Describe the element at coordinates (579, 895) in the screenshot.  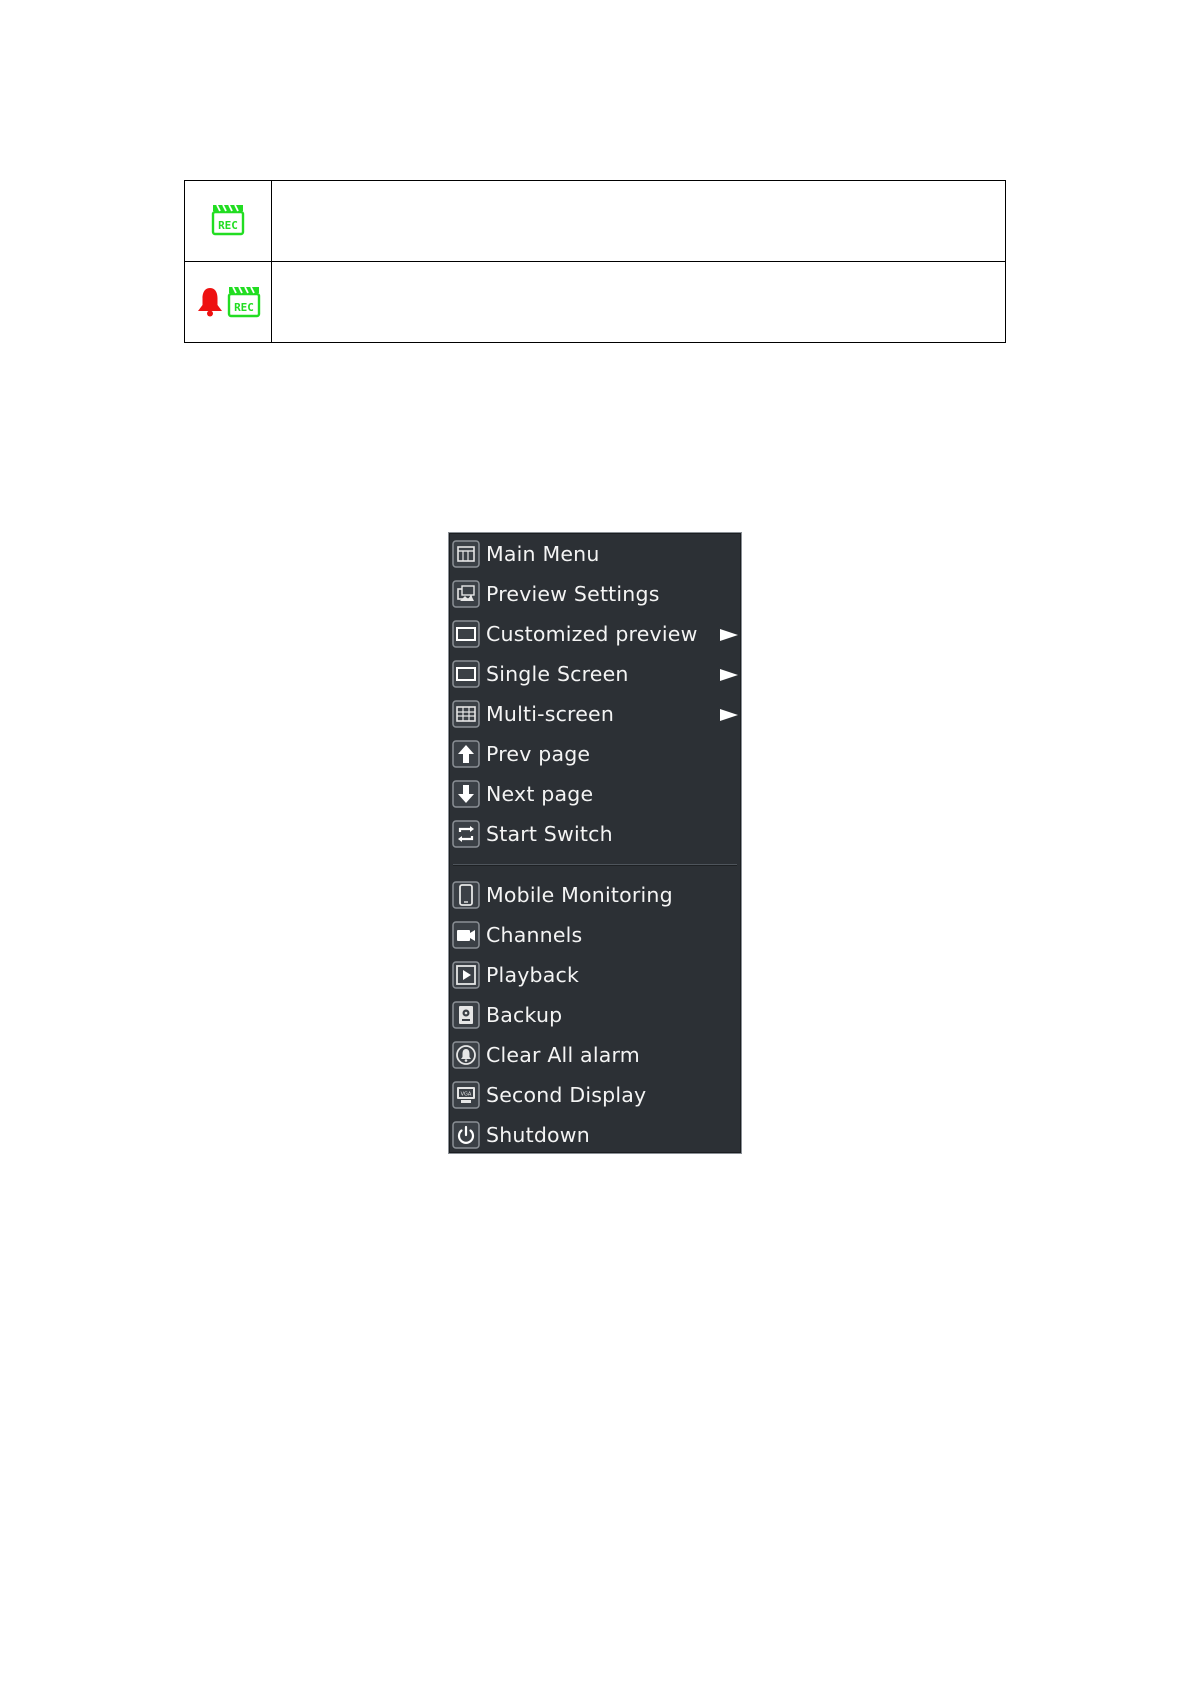
I see `menu-item-label: Mobile Monitoring` at that location.